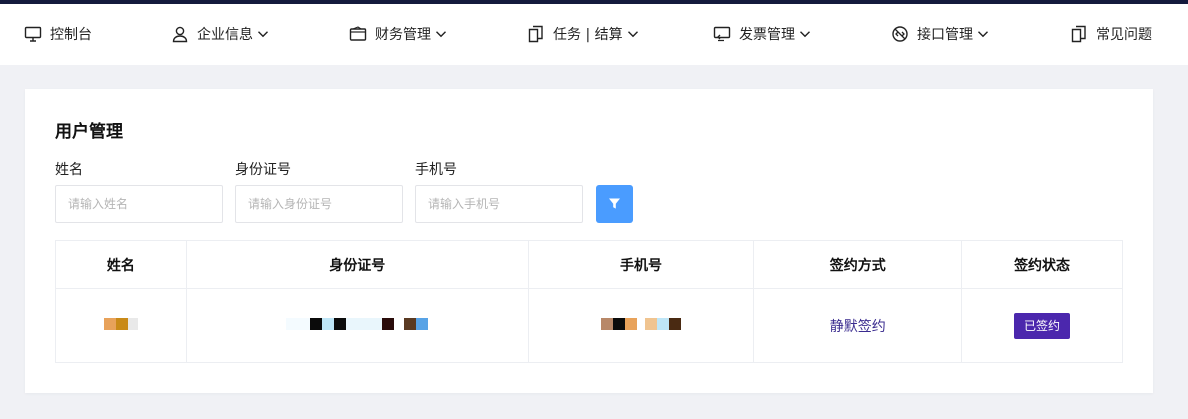 The image size is (1188, 419). What do you see at coordinates (71, 35) in the screenshot?
I see `nav-item-label: 控制台` at bounding box center [71, 35].